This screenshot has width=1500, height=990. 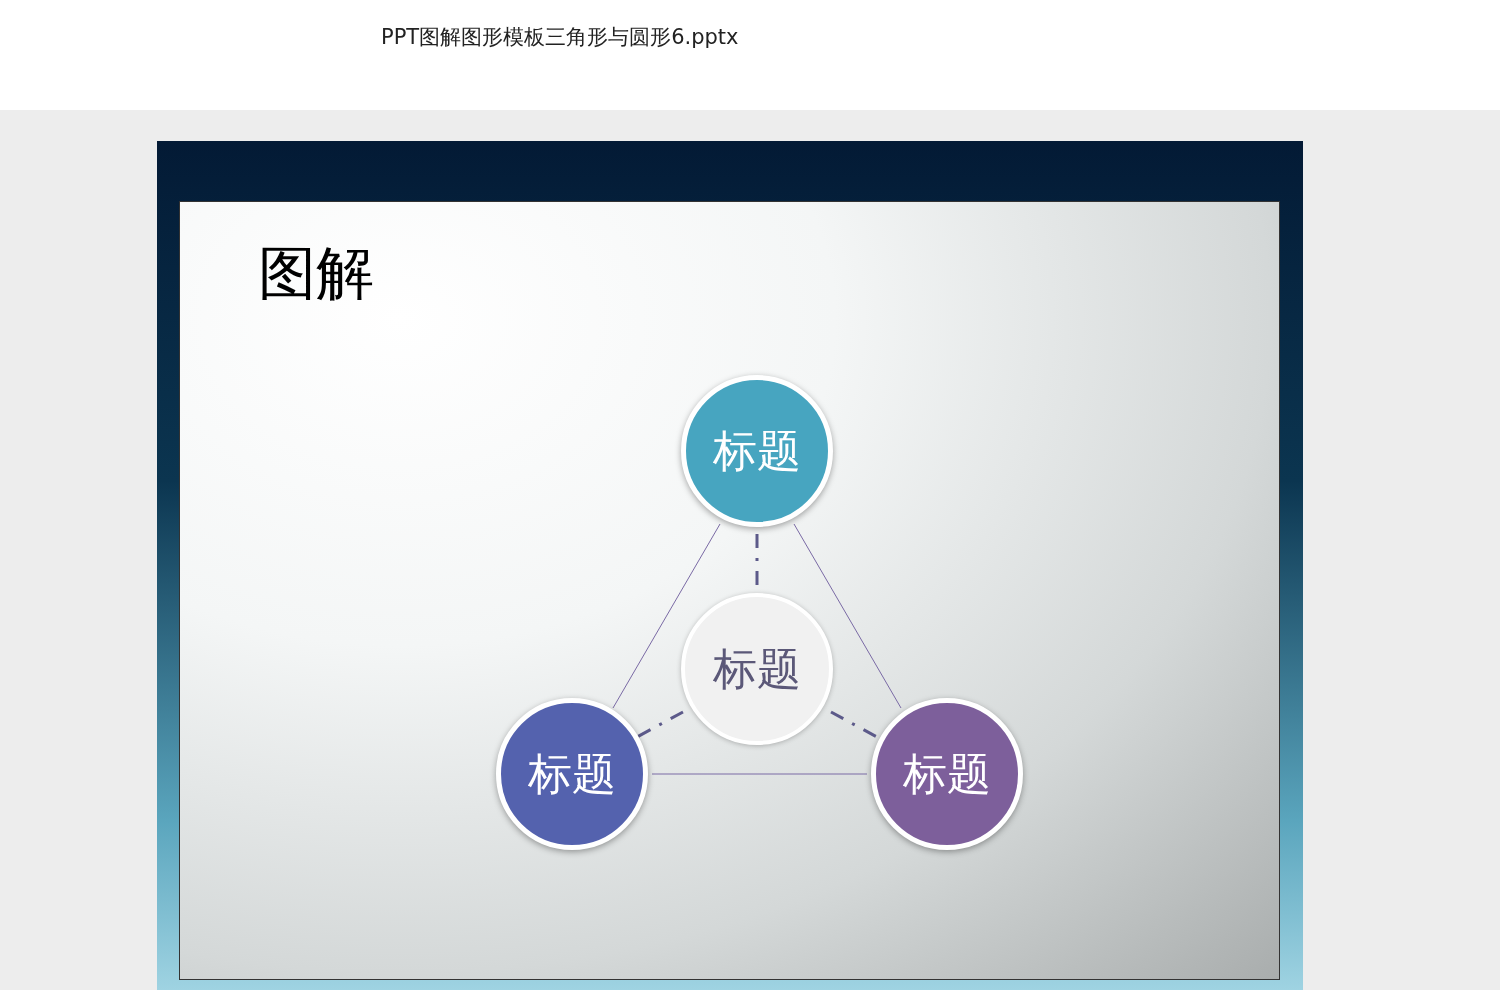 I want to click on file-name: PPT图解图形模板三角形与圆形6.pptx, so click(x=560, y=37).